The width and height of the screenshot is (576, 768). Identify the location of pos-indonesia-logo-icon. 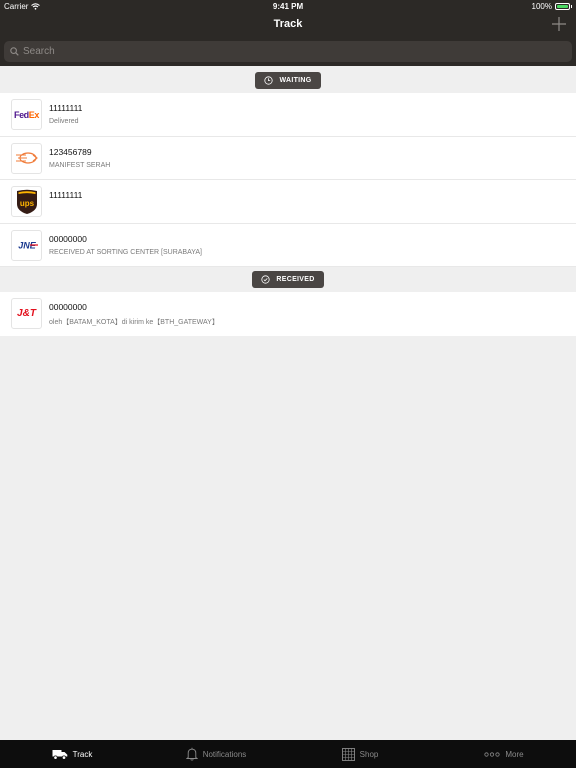
(26, 158).